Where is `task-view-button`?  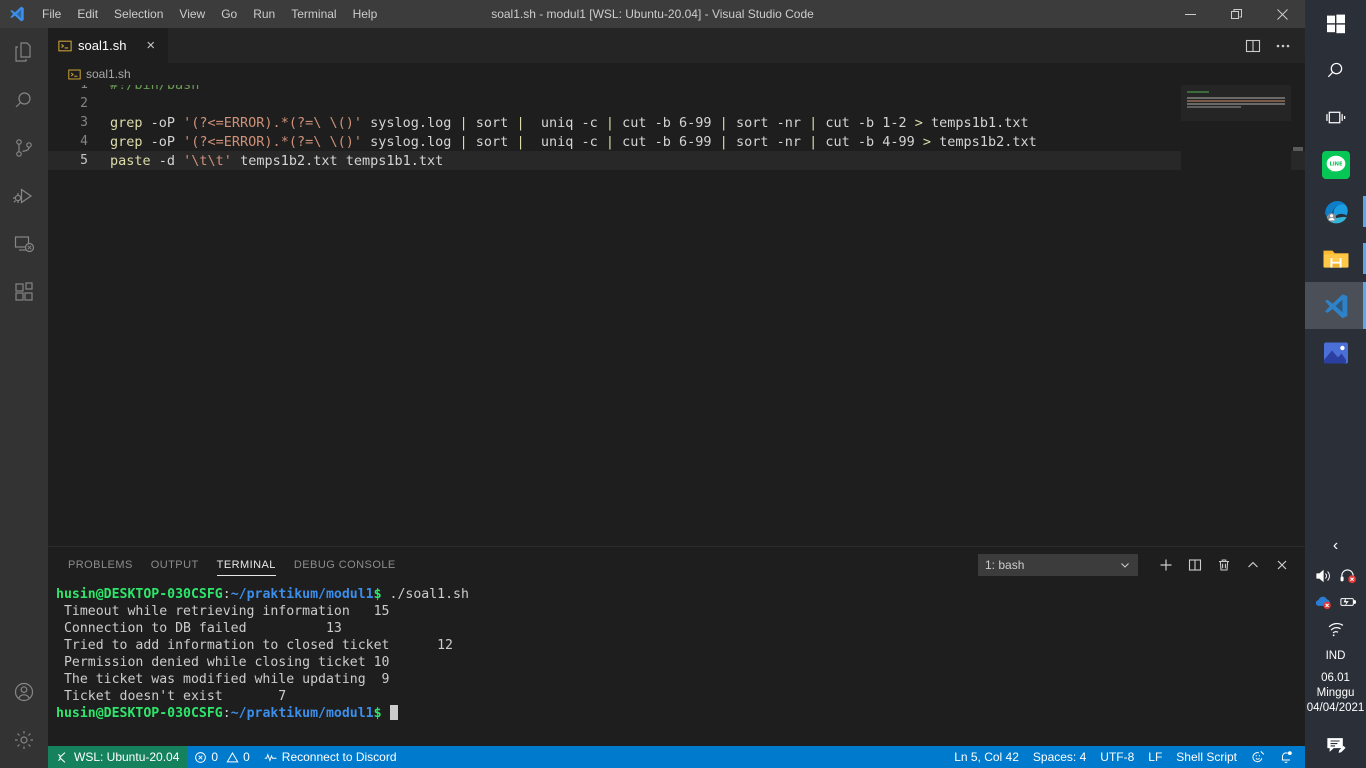 task-view-button is located at coordinates (1335, 117).